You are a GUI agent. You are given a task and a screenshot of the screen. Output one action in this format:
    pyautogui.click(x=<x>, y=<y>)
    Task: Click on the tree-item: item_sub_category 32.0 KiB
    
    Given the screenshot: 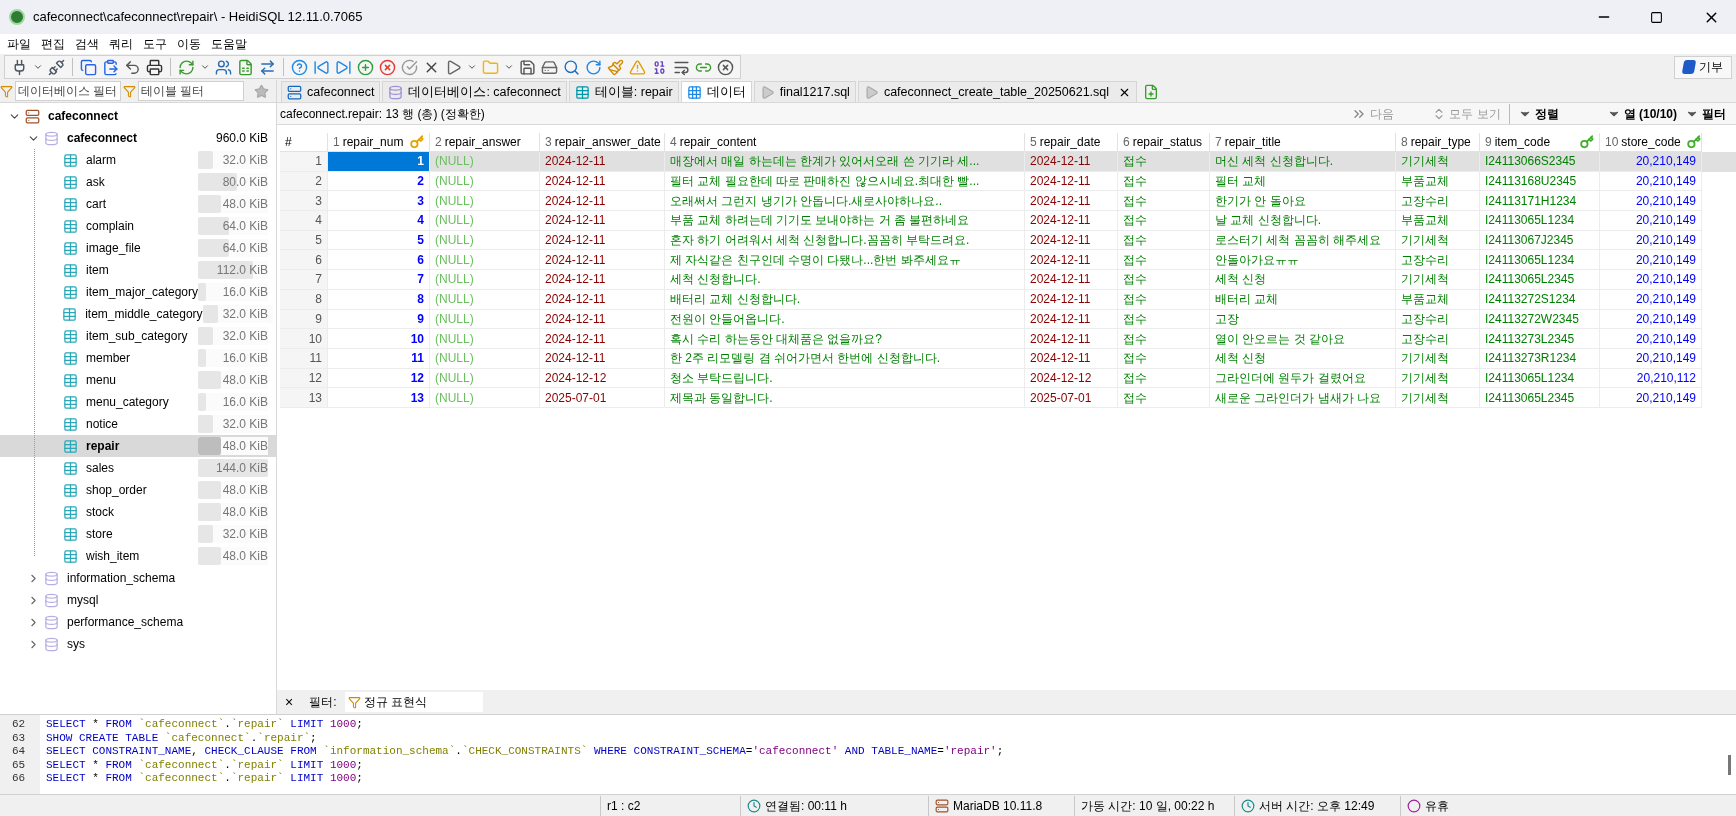 What is the action you would take?
    pyautogui.click(x=138, y=336)
    